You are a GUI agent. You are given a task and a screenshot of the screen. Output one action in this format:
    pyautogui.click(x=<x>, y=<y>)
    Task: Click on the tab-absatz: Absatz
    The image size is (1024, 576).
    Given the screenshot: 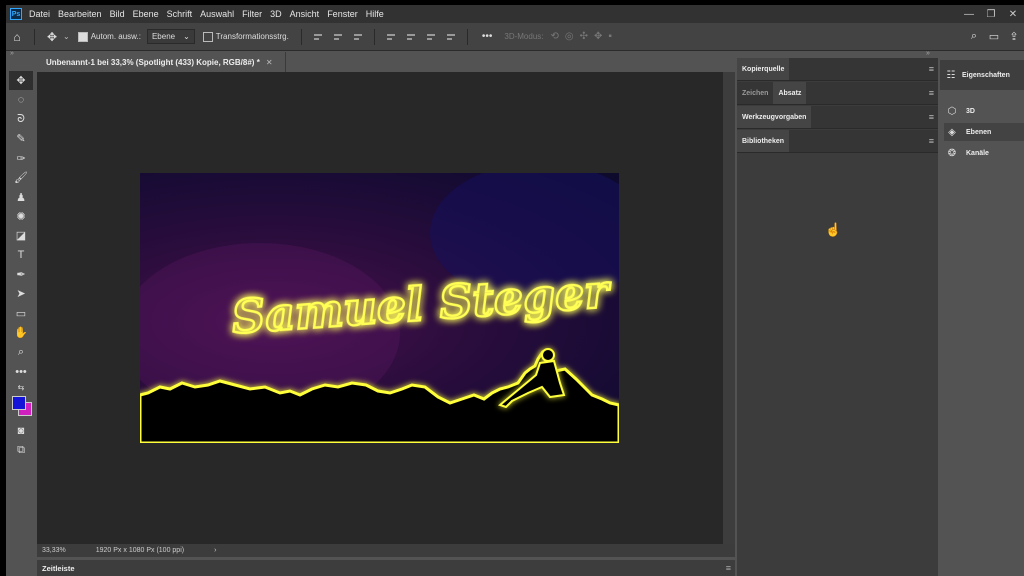 What is the action you would take?
    pyautogui.click(x=790, y=93)
    